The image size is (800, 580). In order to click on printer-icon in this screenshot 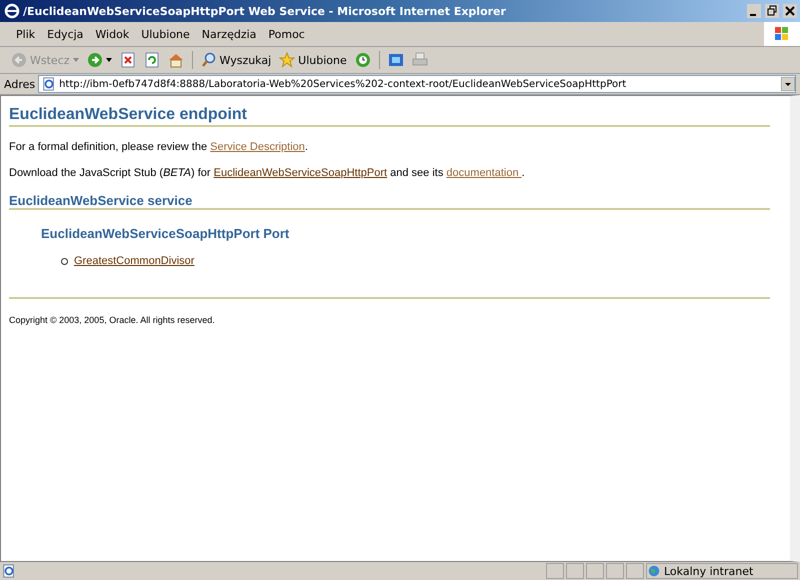, I will do `click(420, 60)`.